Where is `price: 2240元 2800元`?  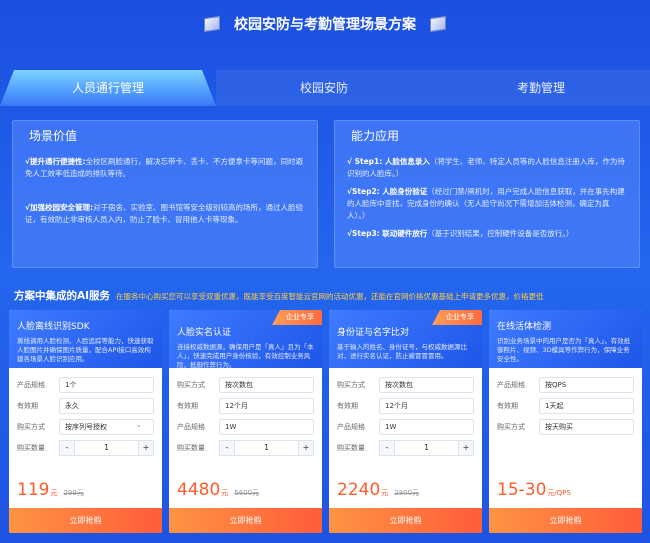
price: 2240元 2800元 is located at coordinates (378, 490).